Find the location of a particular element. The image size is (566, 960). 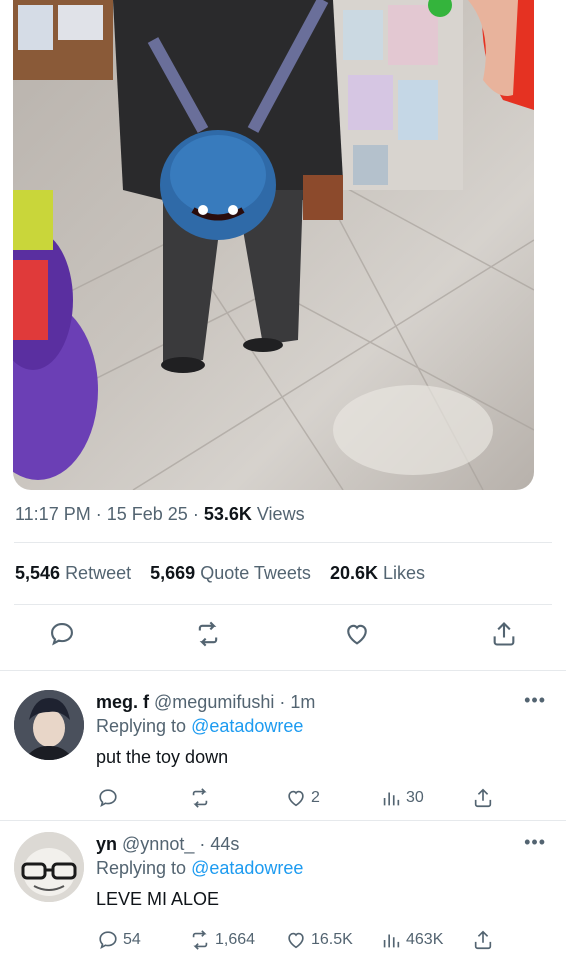

retweets-stat: 5,546 Retweet is located at coordinates (75, 573).